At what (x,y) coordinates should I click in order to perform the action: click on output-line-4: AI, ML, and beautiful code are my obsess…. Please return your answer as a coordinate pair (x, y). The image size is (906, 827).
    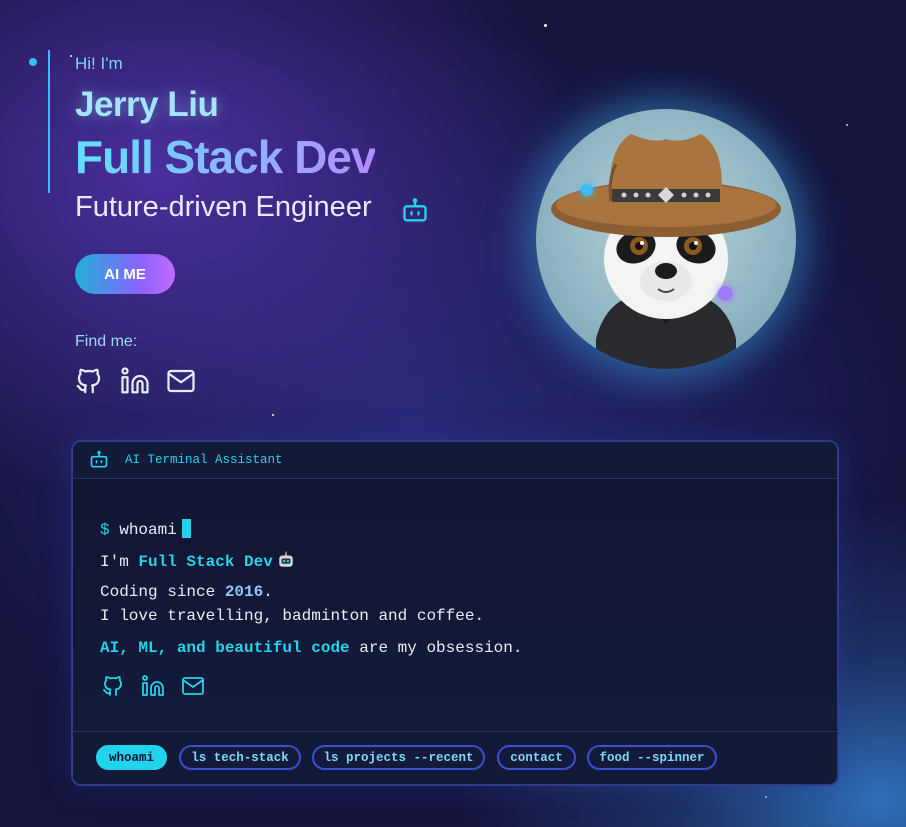
    Looking at the image, I should click on (311, 648).